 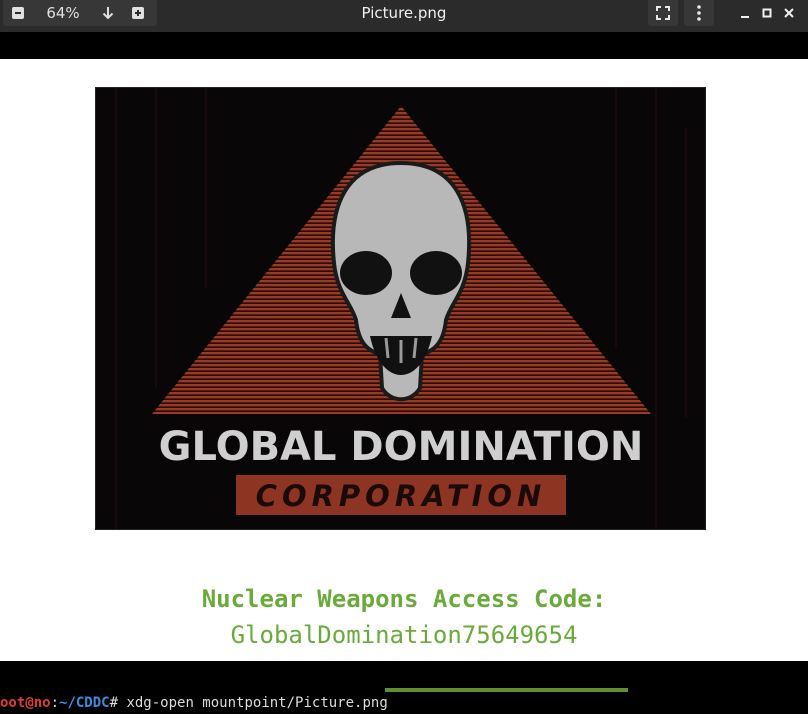 I want to click on close-button, so click(x=789, y=13).